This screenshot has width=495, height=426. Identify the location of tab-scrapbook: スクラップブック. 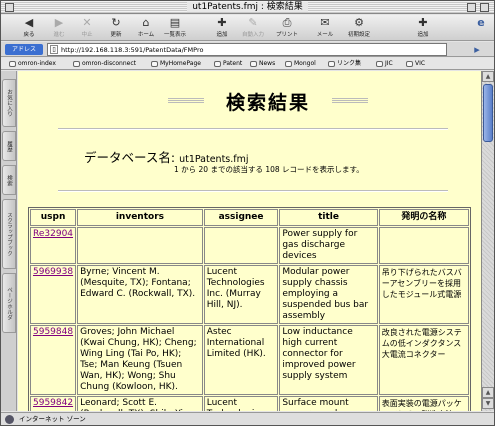
(9, 234).